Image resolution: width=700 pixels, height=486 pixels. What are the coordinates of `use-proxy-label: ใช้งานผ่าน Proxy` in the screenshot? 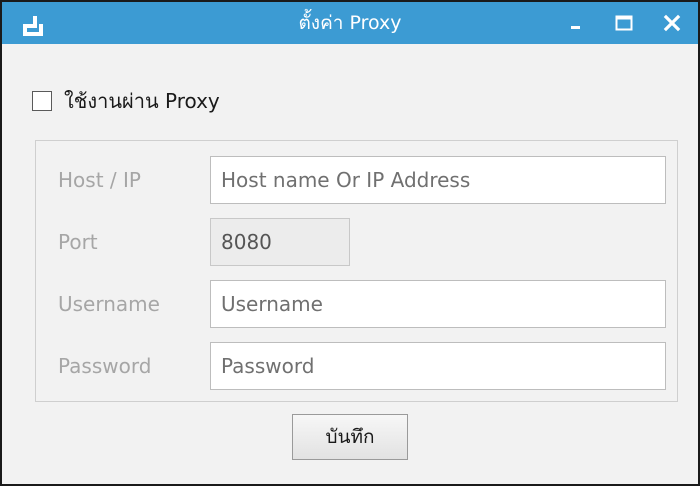 It's located at (142, 101).